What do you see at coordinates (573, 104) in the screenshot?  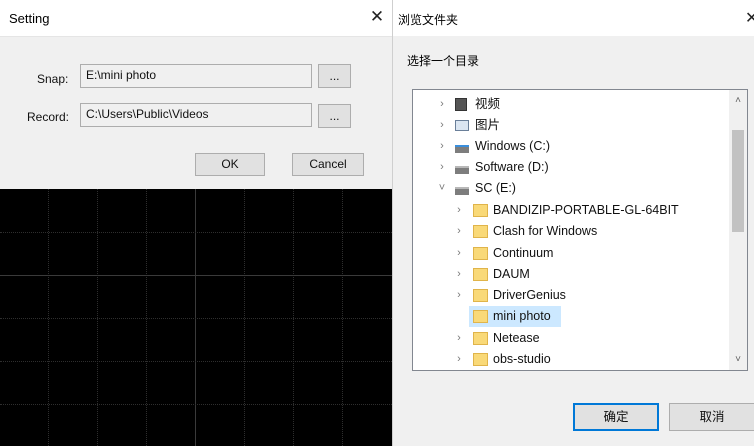 I see `tree-item: › 视频` at bounding box center [573, 104].